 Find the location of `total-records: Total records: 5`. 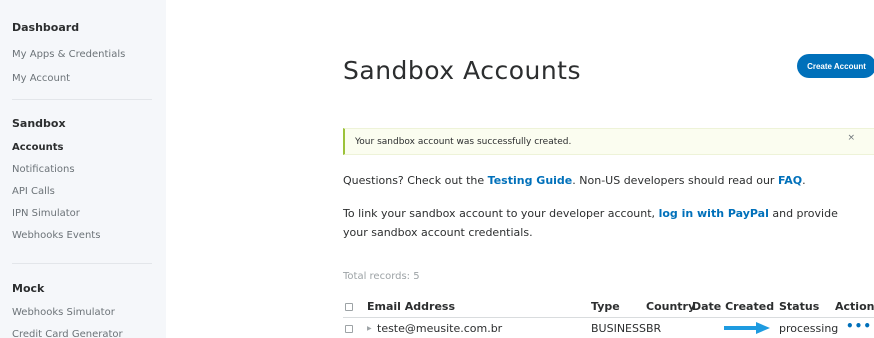

total-records: Total records: 5 is located at coordinates (381, 276).